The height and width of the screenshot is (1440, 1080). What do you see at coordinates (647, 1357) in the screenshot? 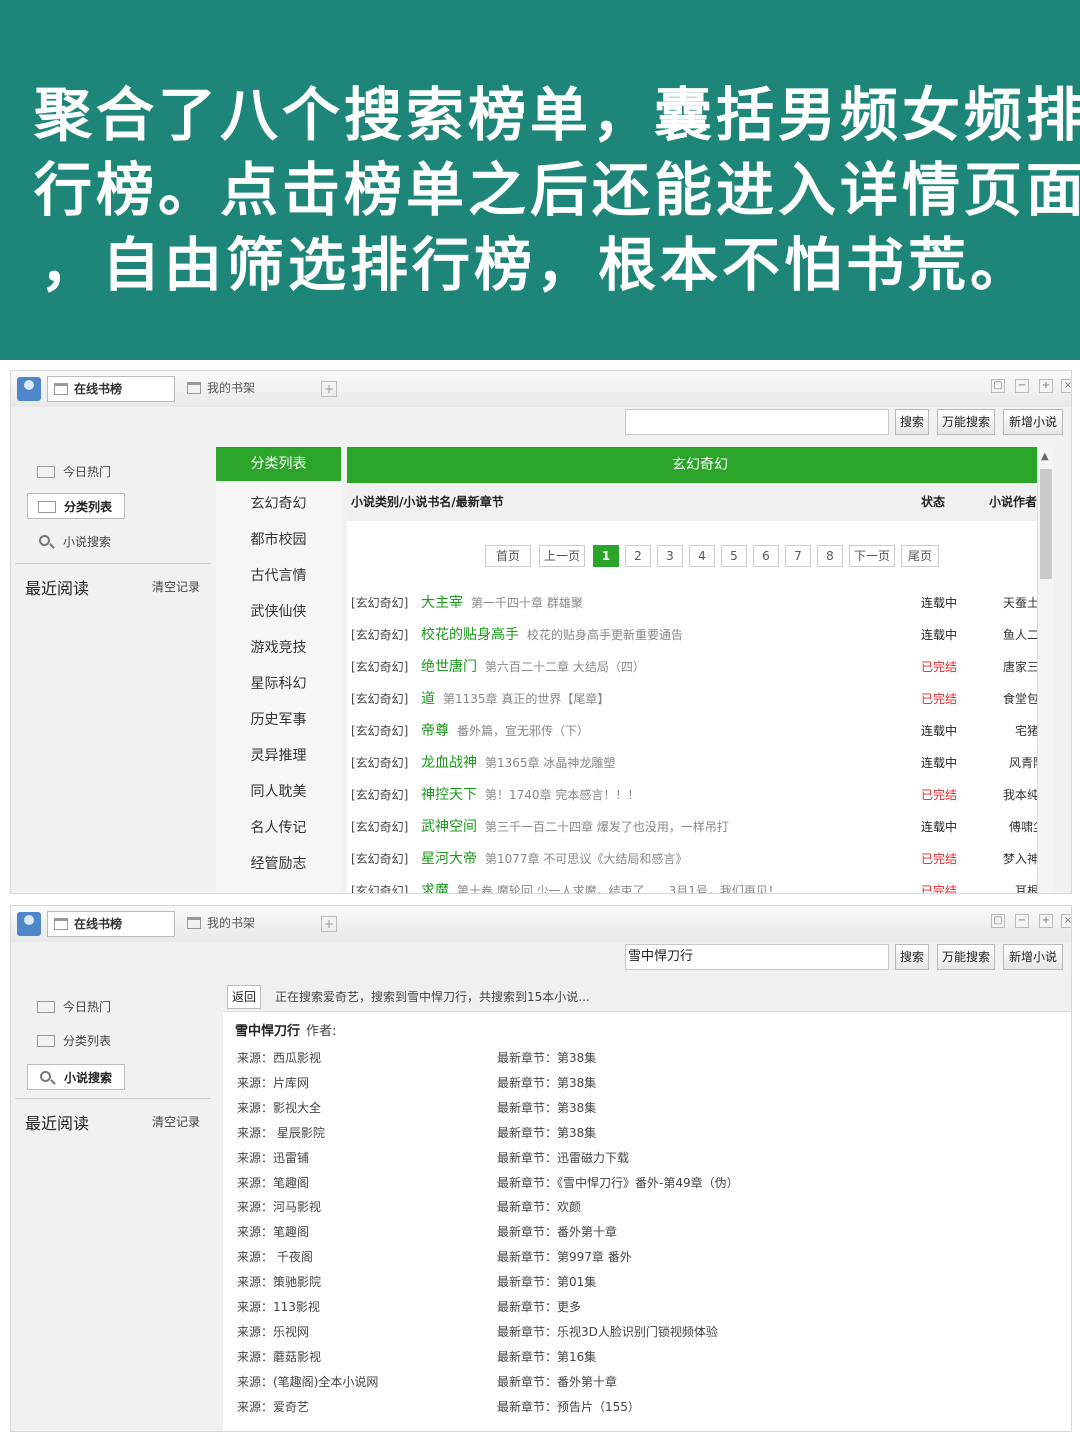
I see `list-item: 来源：蘑菇影视 最新章节：第16集` at bounding box center [647, 1357].